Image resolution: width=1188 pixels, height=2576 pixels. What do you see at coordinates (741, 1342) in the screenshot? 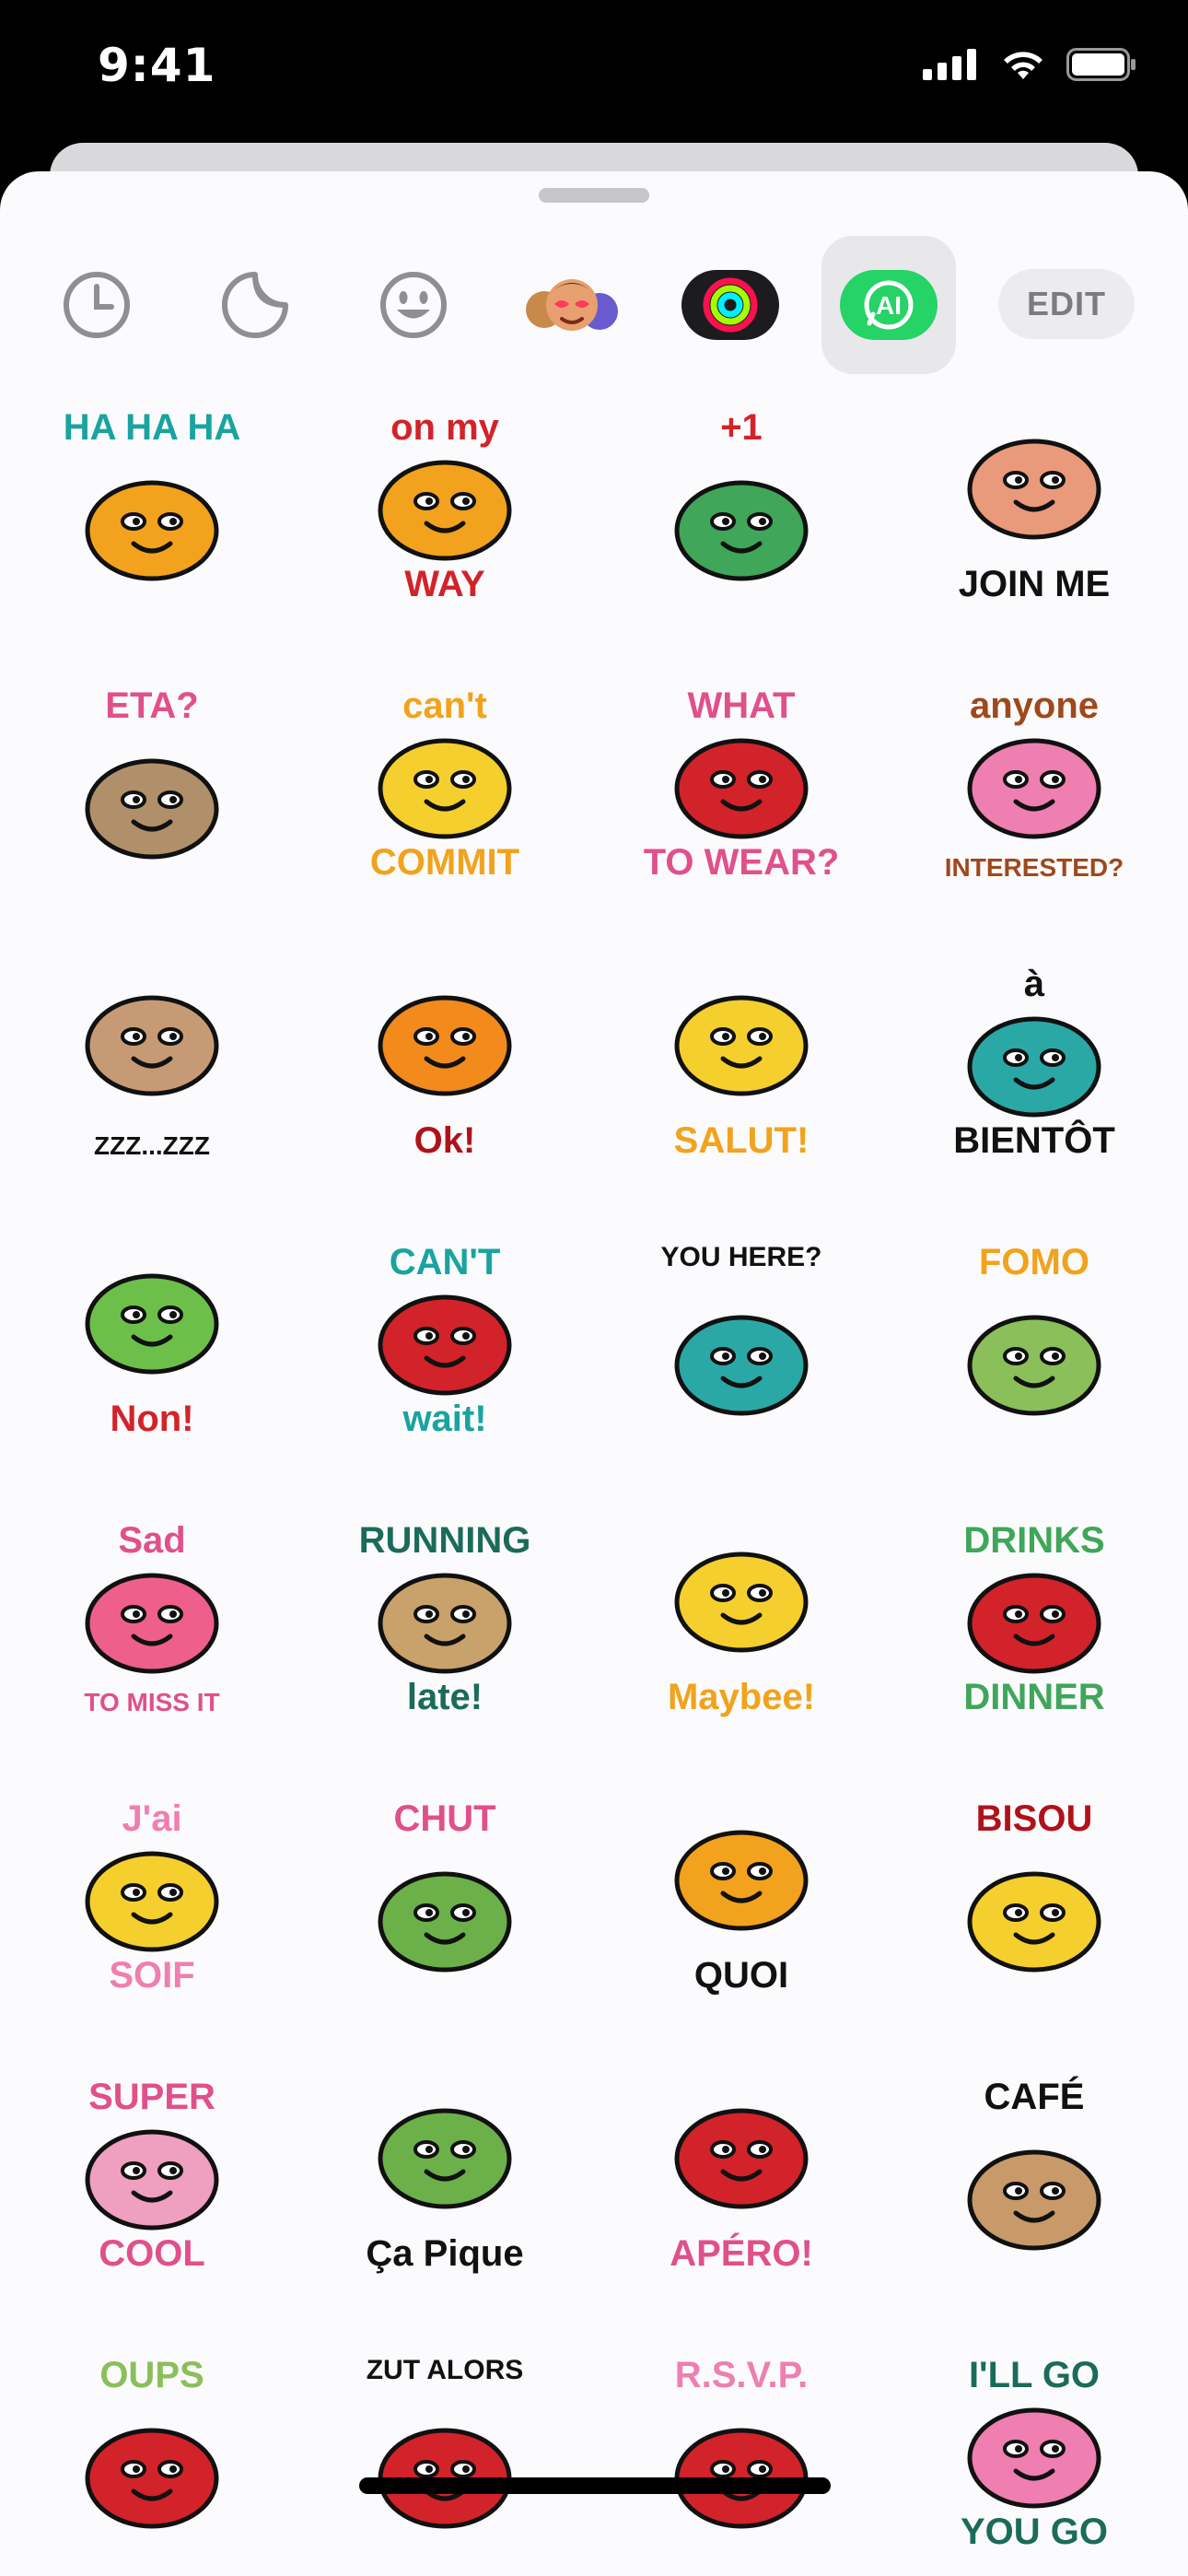
I see `sticker-bubble: YOU HERE?` at bounding box center [741, 1342].